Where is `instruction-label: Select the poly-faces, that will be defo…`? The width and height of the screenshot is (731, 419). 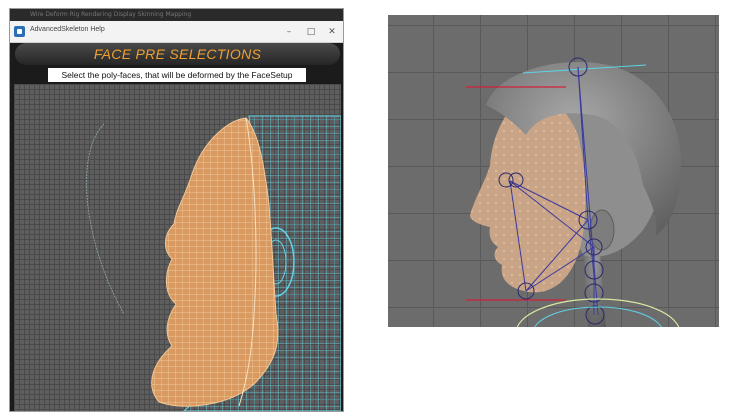
instruction-label: Select the poly-faces, that will be defo… is located at coordinates (177, 75).